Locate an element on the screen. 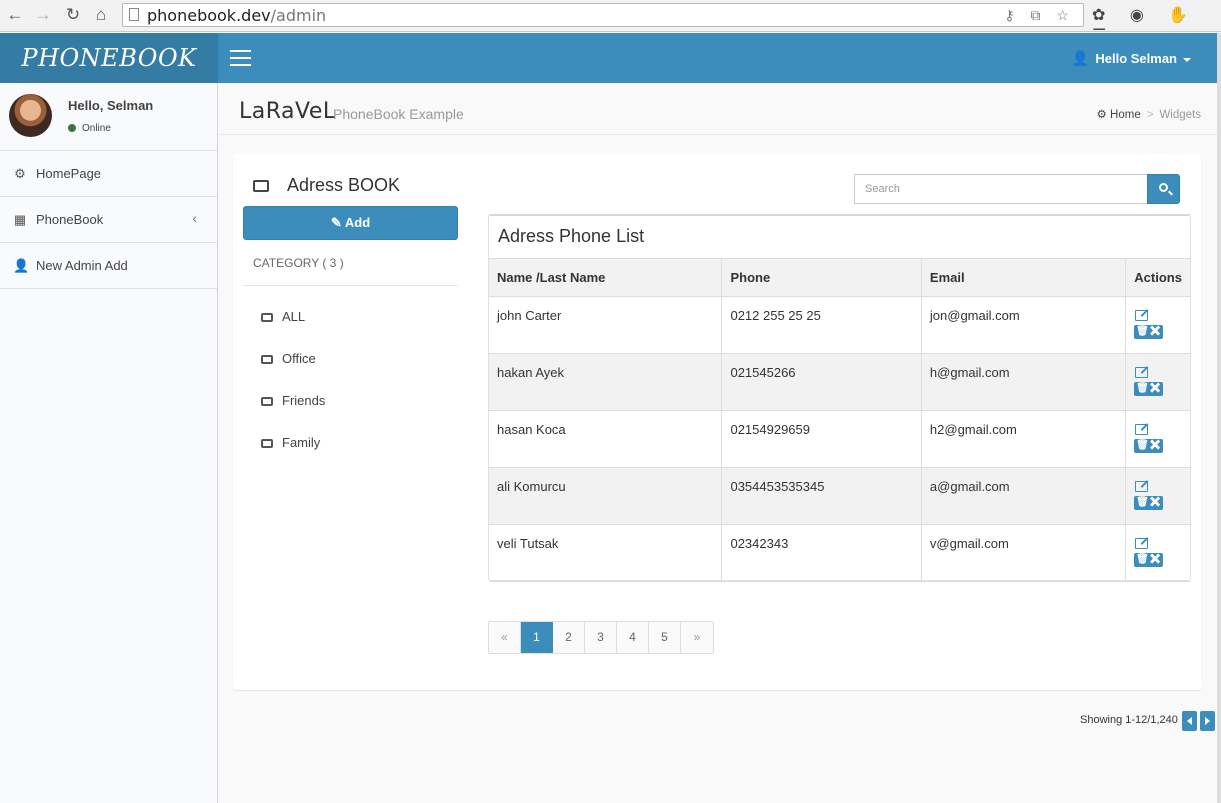 Image resolution: width=1221 pixels, height=803 pixels. pagination-page-4: 4 is located at coordinates (633, 637).